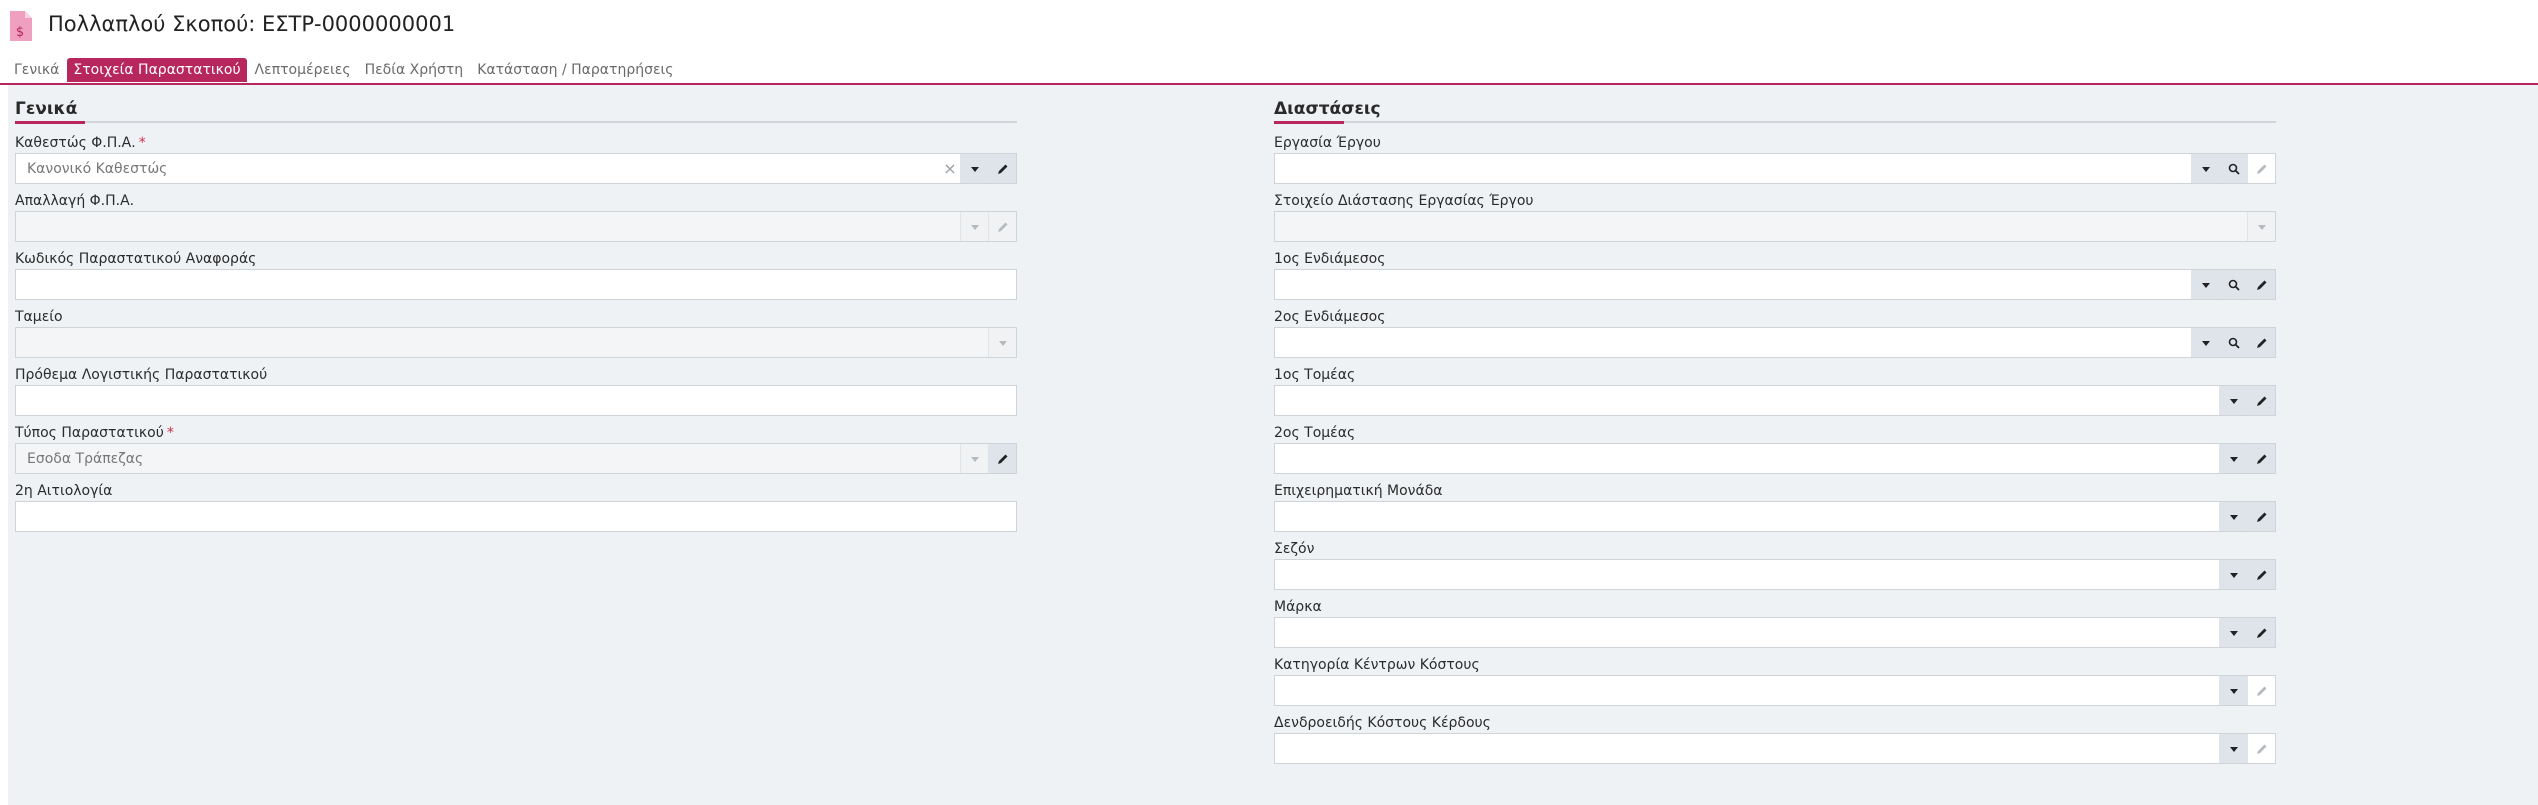 The height and width of the screenshot is (805, 2538). Describe the element at coordinates (1327, 143) in the screenshot. I see `project-task-label: Εργασία Έργου` at that location.